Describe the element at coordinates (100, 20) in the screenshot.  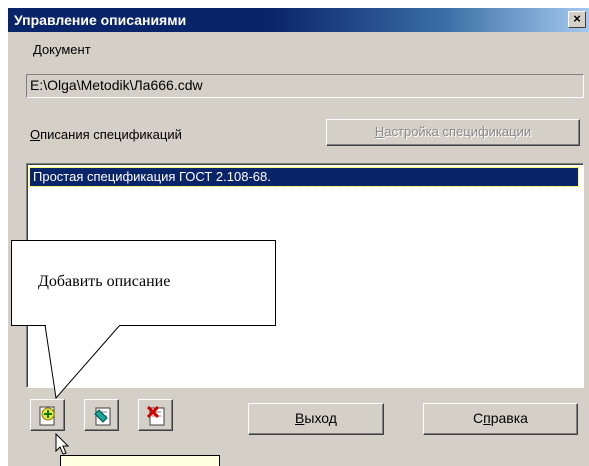
I see `window-title: Управление описаниями` at that location.